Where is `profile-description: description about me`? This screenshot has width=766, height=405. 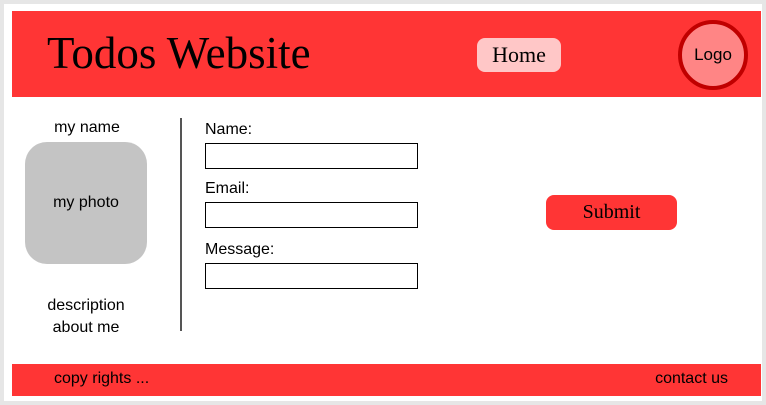 profile-description: description about me is located at coordinates (86, 316).